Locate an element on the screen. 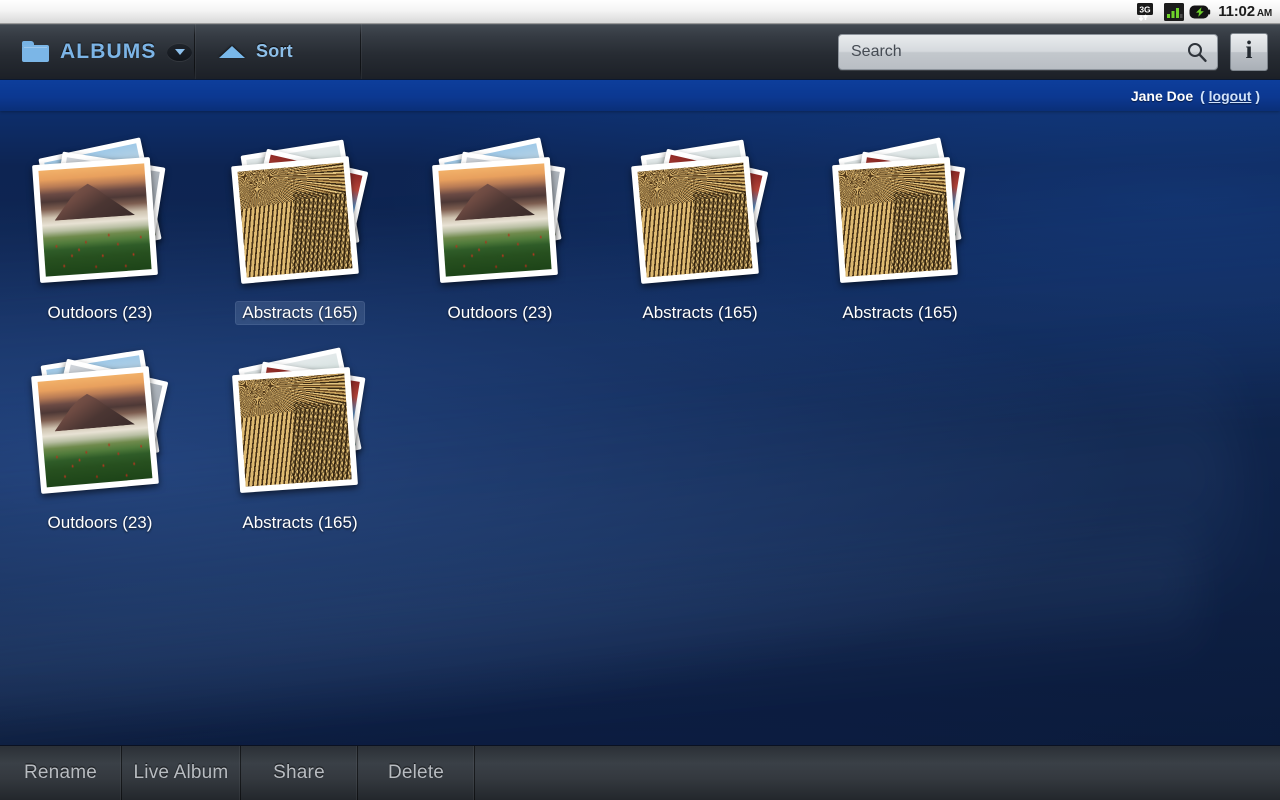 The height and width of the screenshot is (800, 1280). search-field-wrapper is located at coordinates (1028, 51).